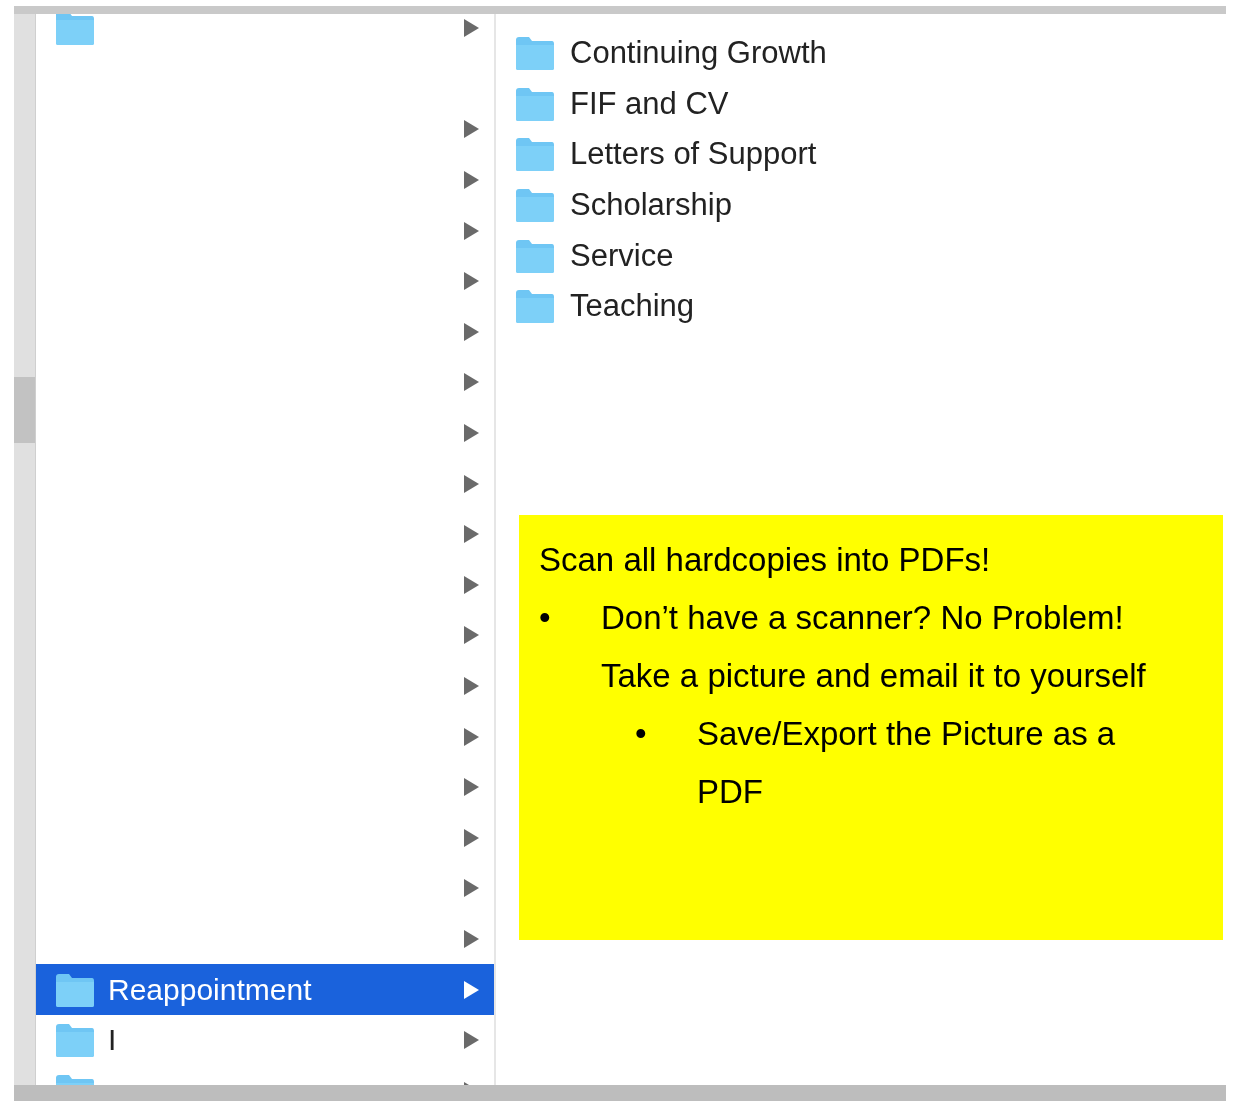 The image size is (1238, 1101). I want to click on folder-name: I, so click(112, 1040).